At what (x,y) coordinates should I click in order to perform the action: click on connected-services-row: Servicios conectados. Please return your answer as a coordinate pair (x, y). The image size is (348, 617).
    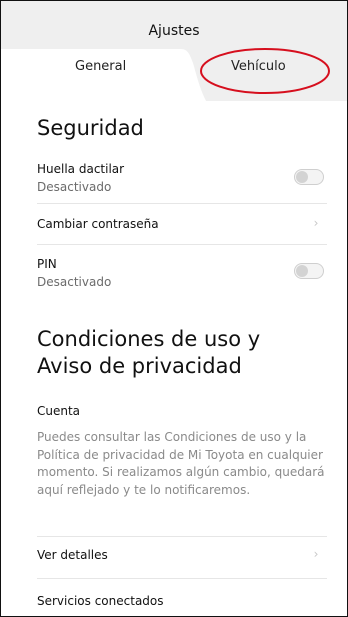
    Looking at the image, I should click on (181, 604).